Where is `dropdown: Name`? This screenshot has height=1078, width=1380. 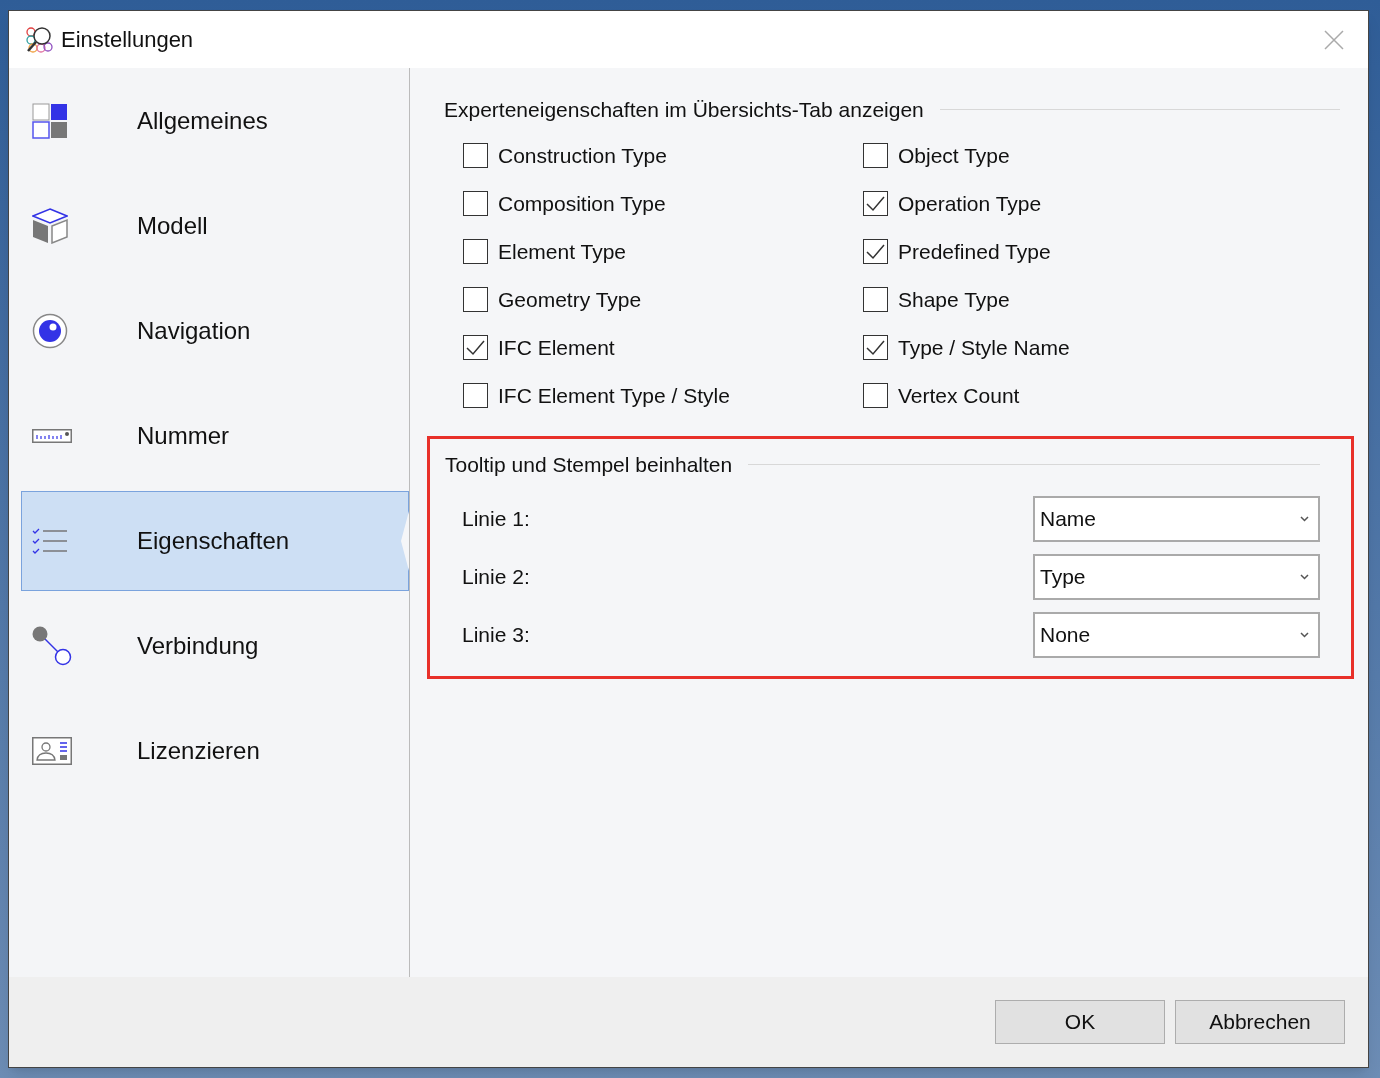
dropdown: Name is located at coordinates (1176, 519).